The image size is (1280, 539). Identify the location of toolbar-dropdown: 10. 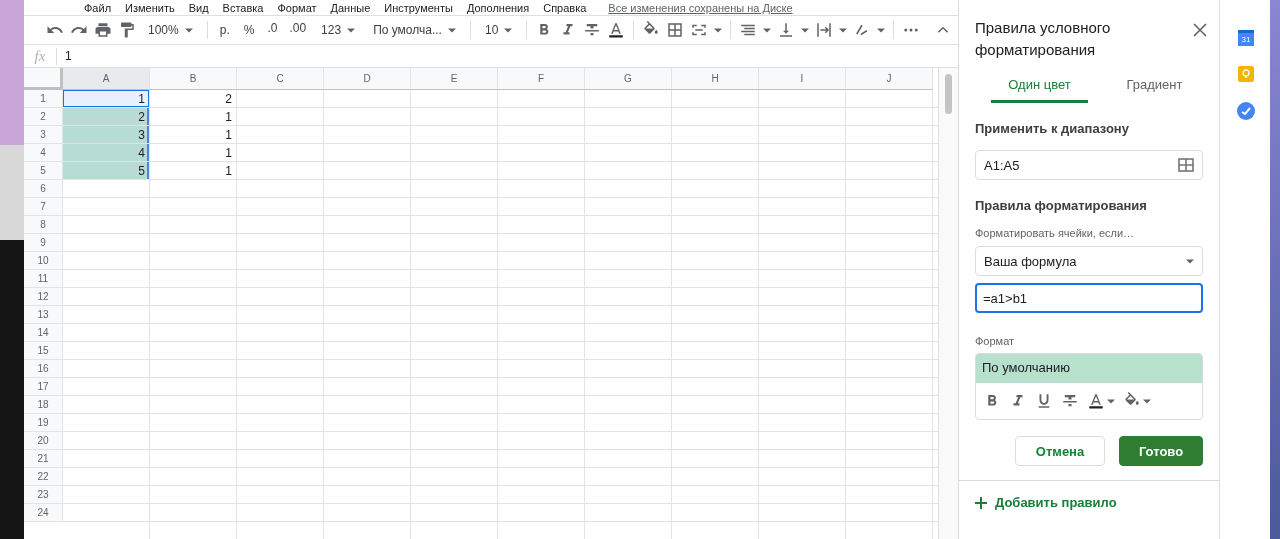
(498, 30).